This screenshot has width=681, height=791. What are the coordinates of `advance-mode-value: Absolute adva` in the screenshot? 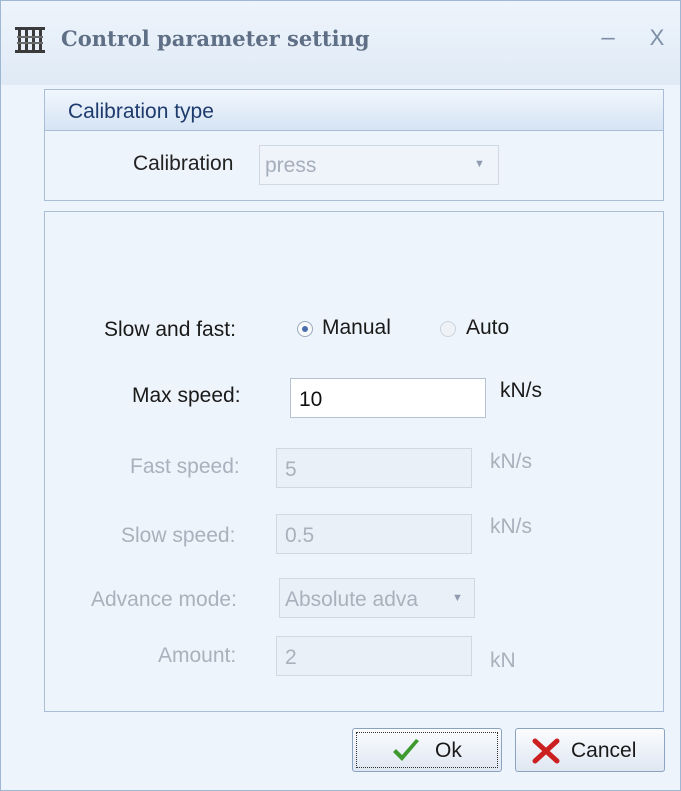 It's located at (352, 599).